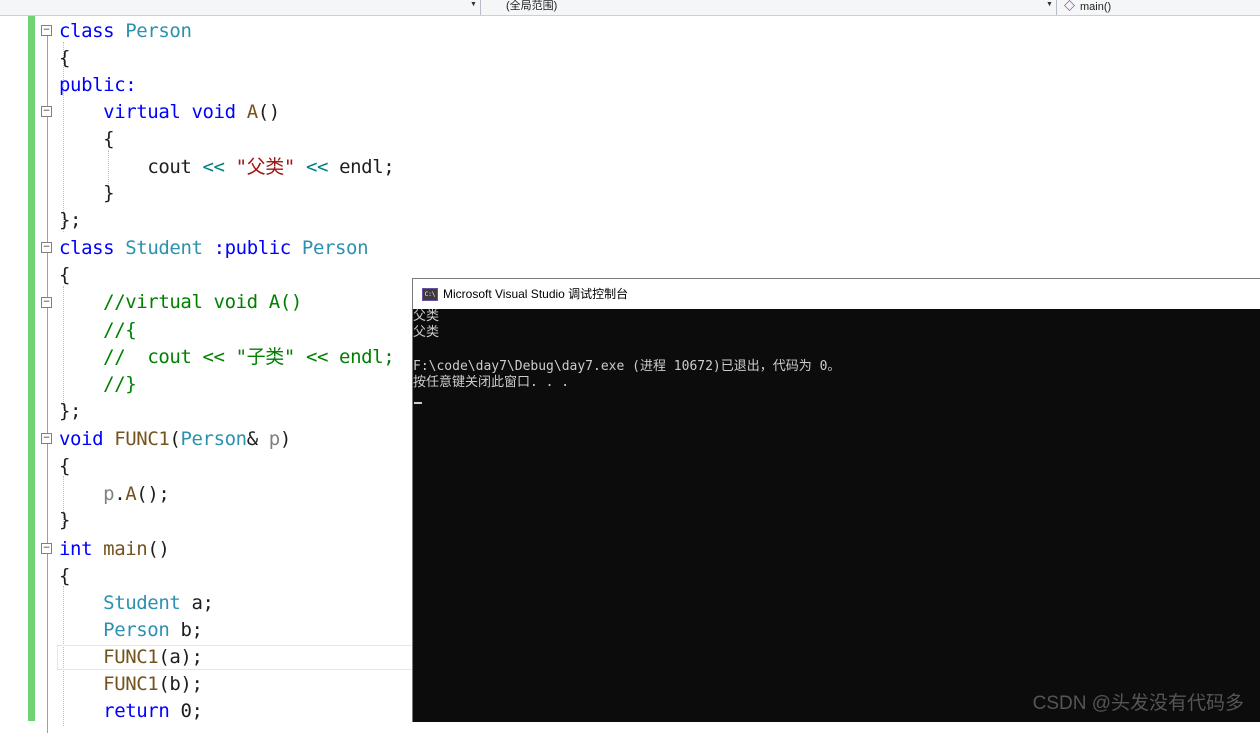  Describe the element at coordinates (532, 6) in the screenshot. I see `scope-label: (全局范围)` at that location.